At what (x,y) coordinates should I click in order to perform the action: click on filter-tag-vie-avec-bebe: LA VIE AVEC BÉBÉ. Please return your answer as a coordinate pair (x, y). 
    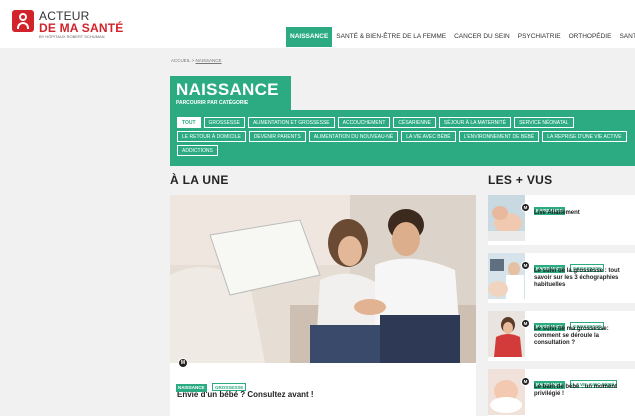
    Looking at the image, I should click on (428, 136).